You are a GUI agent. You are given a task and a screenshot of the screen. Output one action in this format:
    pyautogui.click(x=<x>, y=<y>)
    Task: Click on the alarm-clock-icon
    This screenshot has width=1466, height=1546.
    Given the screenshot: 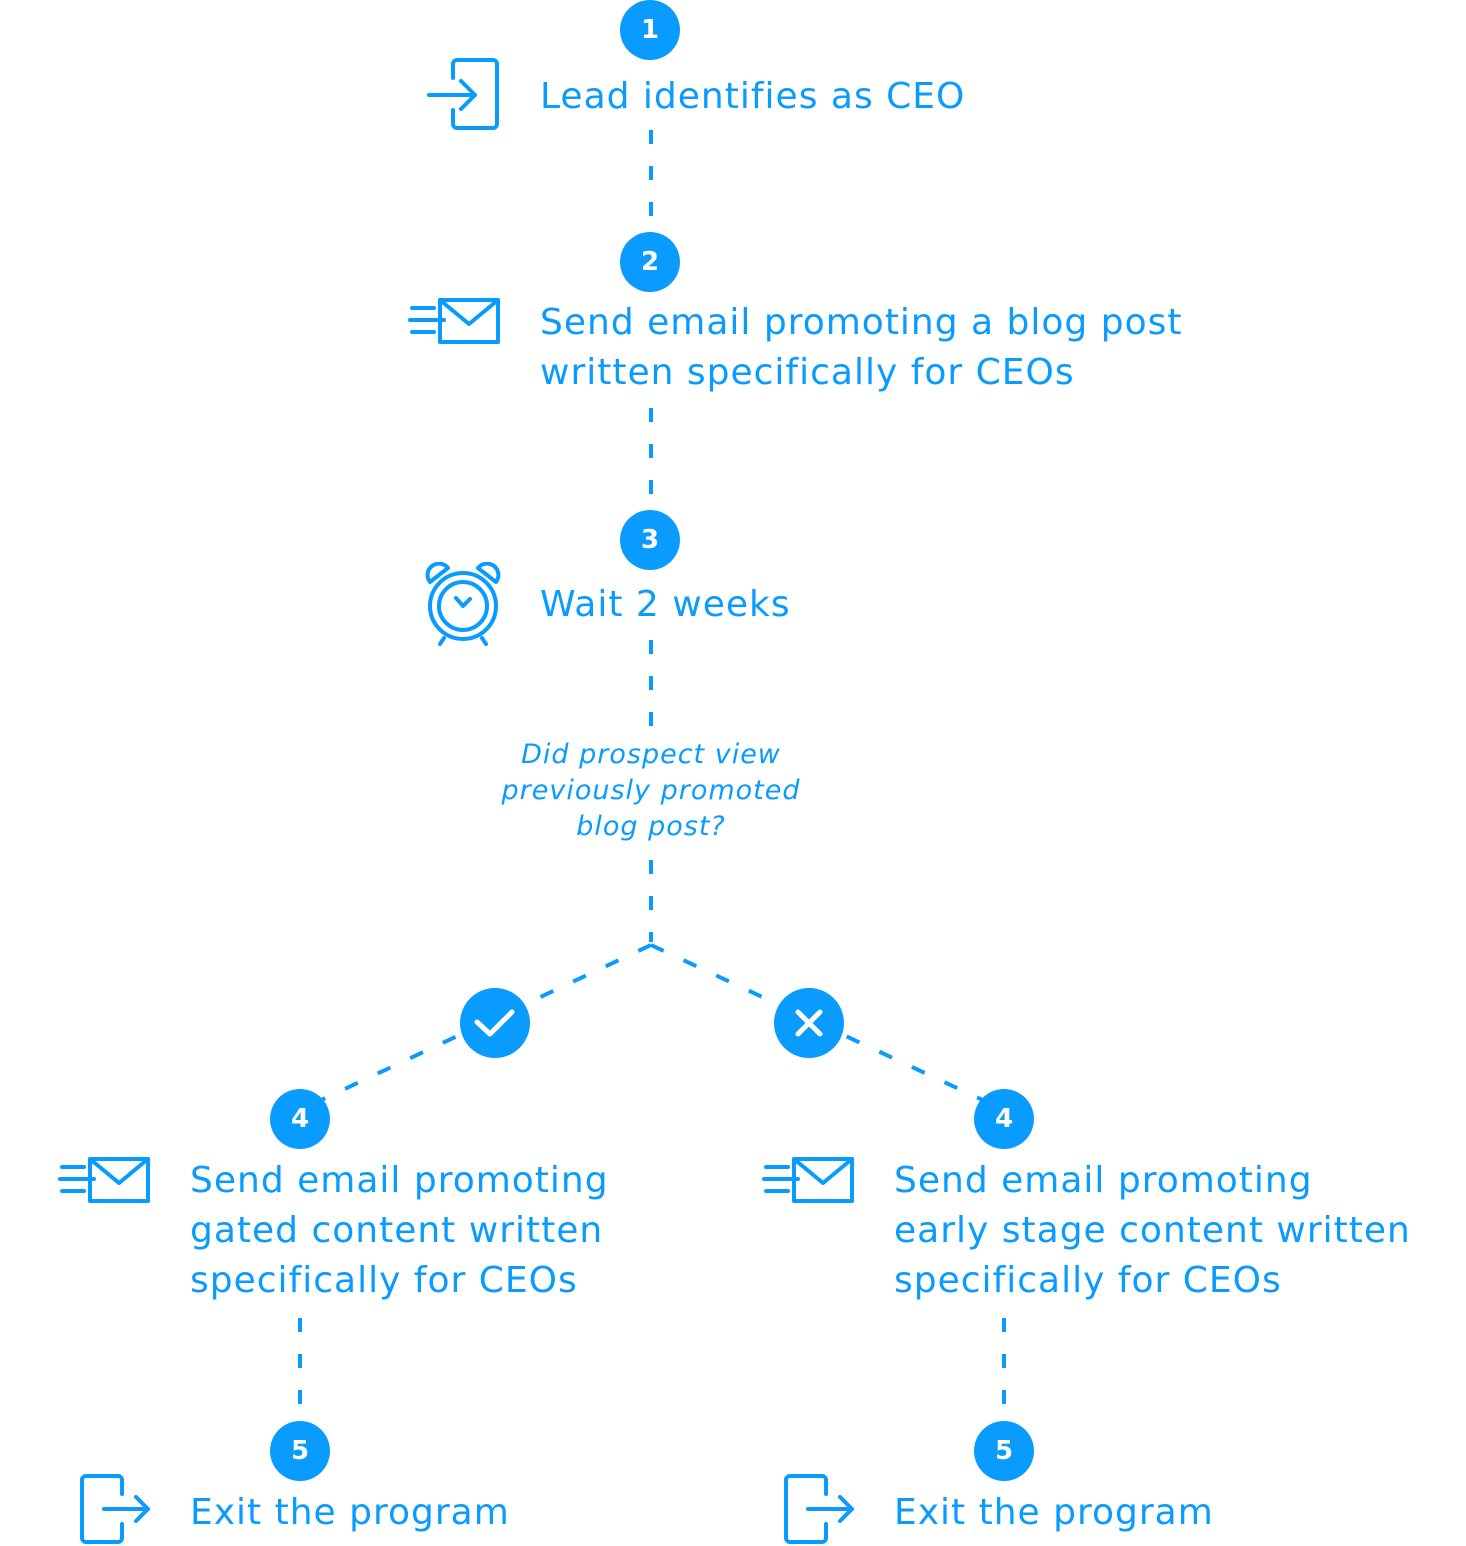 What is the action you would take?
    pyautogui.click(x=463, y=604)
    